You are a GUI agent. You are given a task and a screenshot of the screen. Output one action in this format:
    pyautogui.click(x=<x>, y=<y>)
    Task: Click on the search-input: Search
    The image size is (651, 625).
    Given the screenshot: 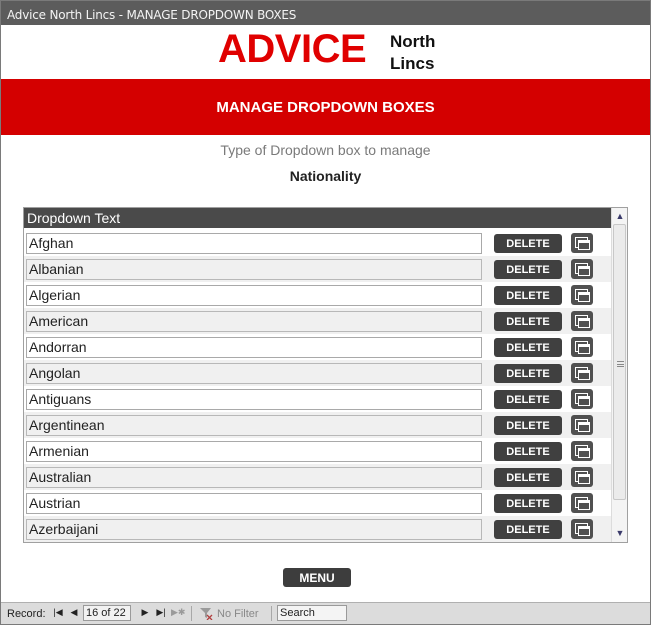 What is the action you would take?
    pyautogui.click(x=312, y=613)
    